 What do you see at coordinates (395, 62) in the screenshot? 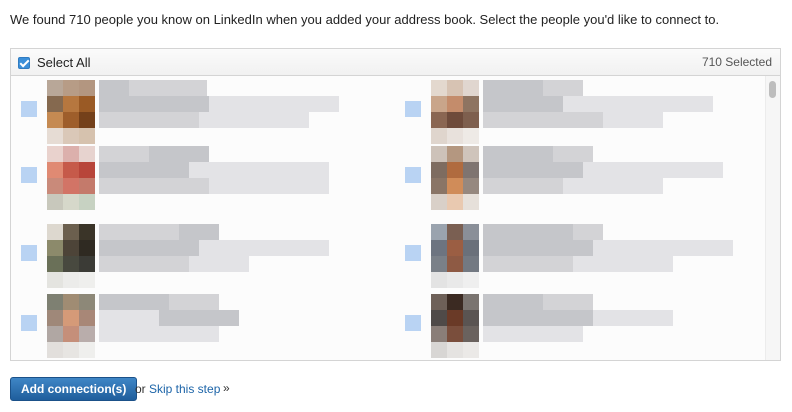
I see `panel-header: Select All 710 Selected` at bounding box center [395, 62].